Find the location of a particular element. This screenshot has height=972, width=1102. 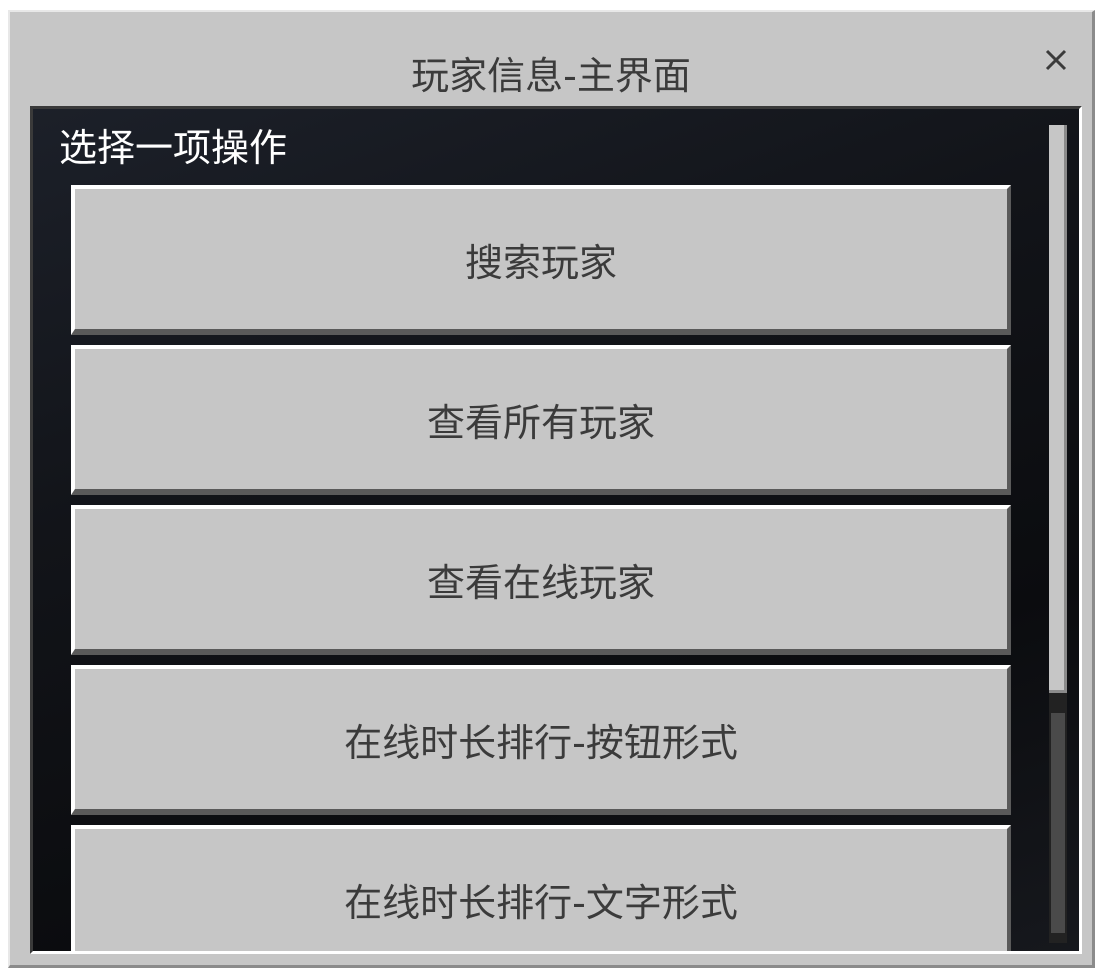

view-online-players-button: 查看在线玩家 is located at coordinates (541, 580).